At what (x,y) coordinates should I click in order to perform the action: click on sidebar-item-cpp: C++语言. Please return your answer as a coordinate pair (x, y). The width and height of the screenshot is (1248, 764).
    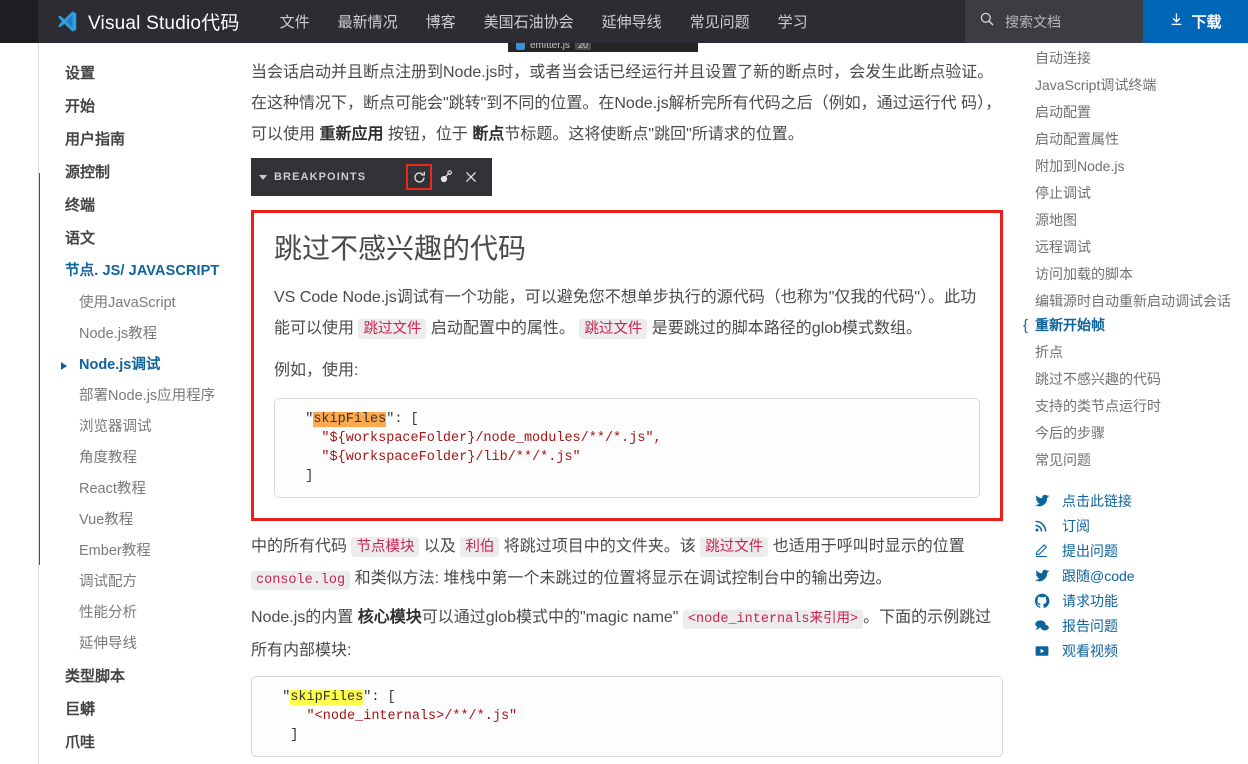
    Looking at the image, I should click on (141, 761).